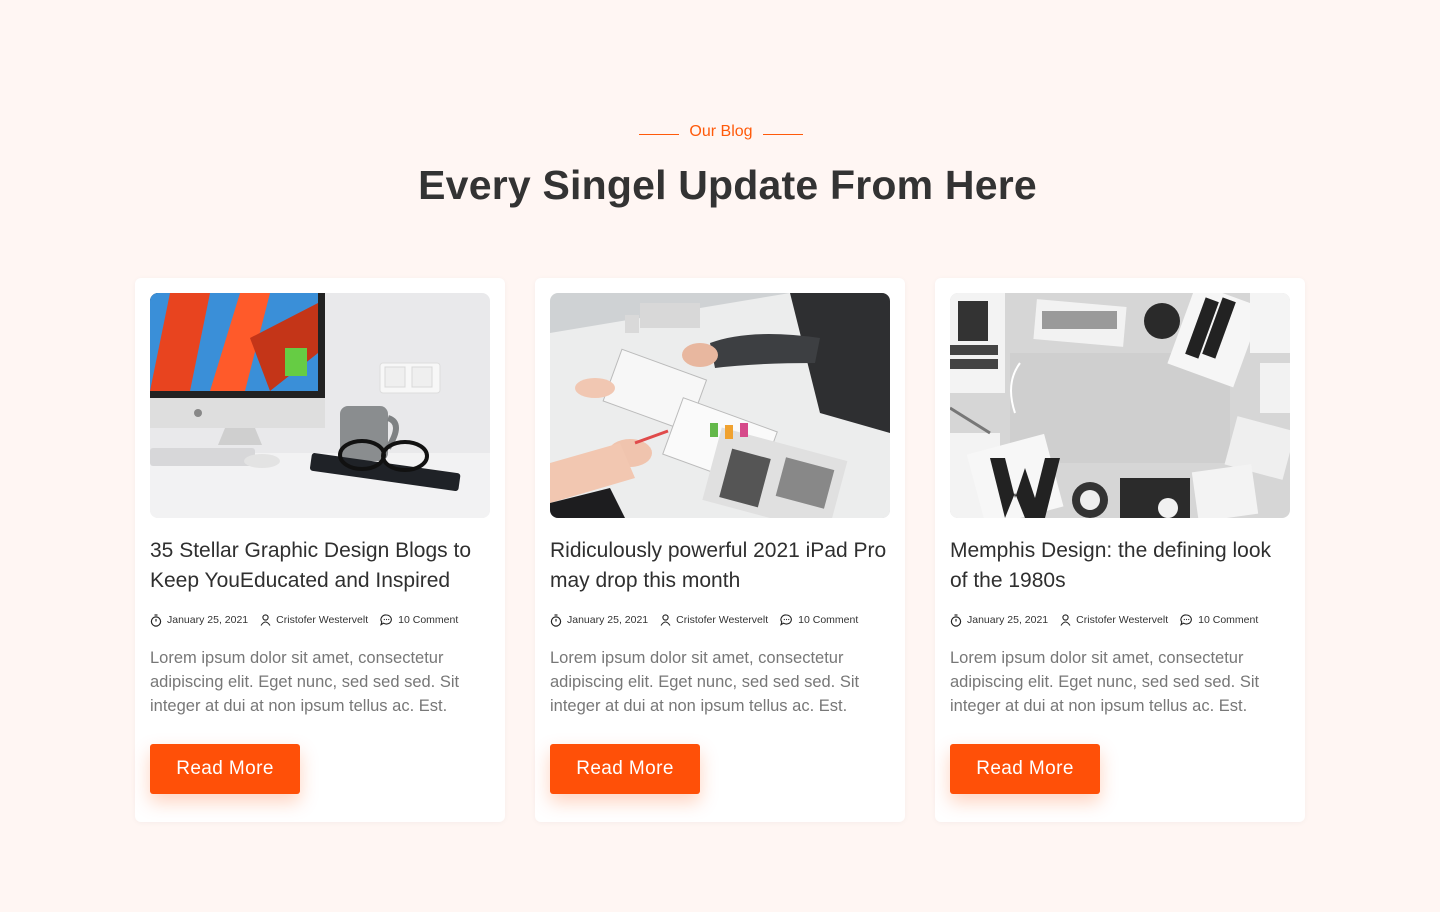 The width and height of the screenshot is (1440, 912). I want to click on eyebrow: Our Blog, so click(721, 132).